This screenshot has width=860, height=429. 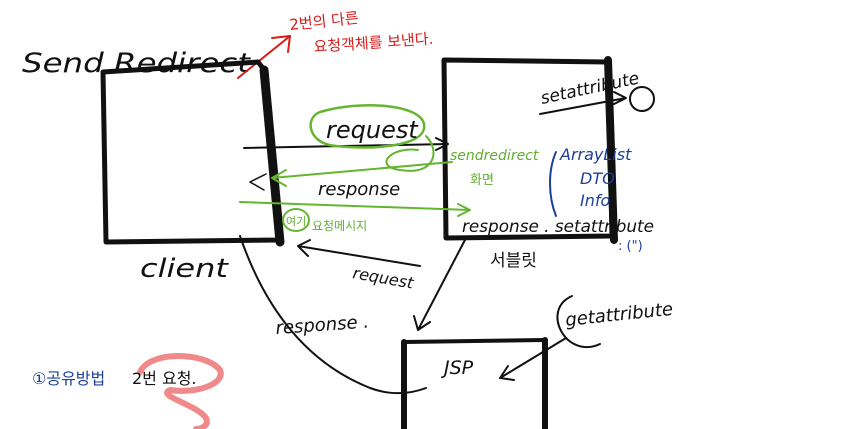 What do you see at coordinates (192, 153) in the screenshot?
I see `client-box` at bounding box center [192, 153].